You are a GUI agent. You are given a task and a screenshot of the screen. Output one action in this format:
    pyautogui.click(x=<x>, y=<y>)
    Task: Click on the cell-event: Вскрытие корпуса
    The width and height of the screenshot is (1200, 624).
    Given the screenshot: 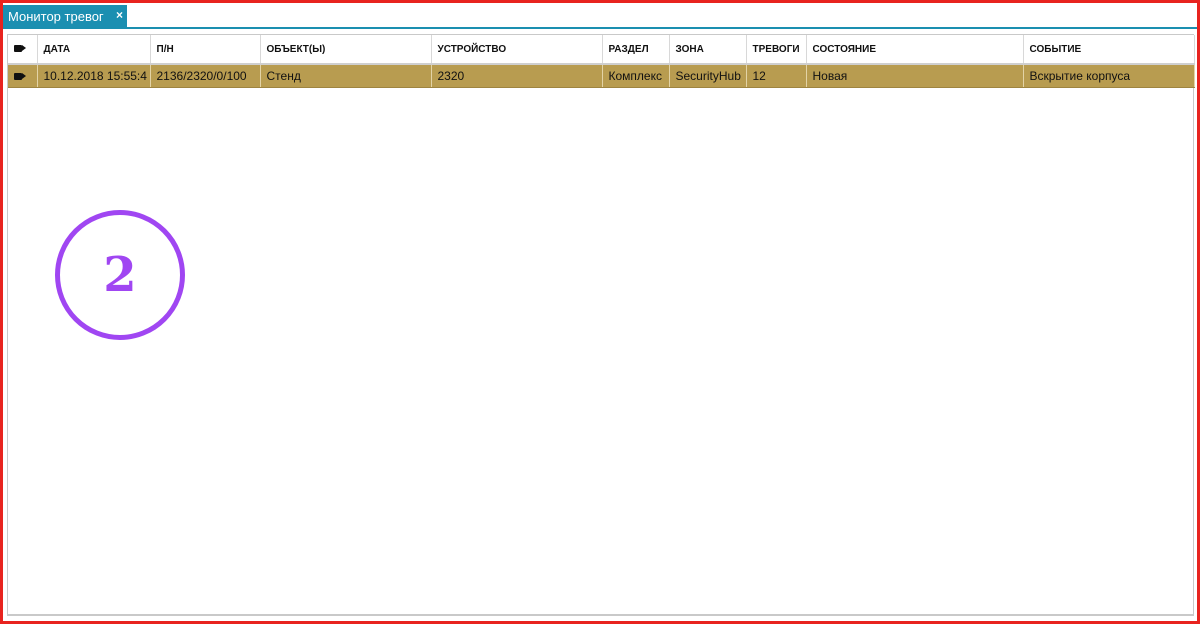 What is the action you would take?
    pyautogui.click(x=1109, y=76)
    